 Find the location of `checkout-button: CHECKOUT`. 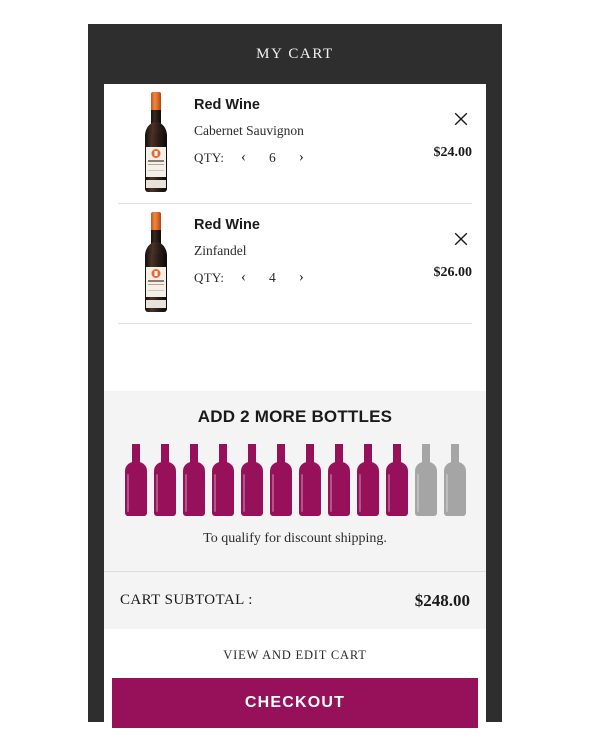

checkout-button: CHECKOUT is located at coordinates (295, 703).